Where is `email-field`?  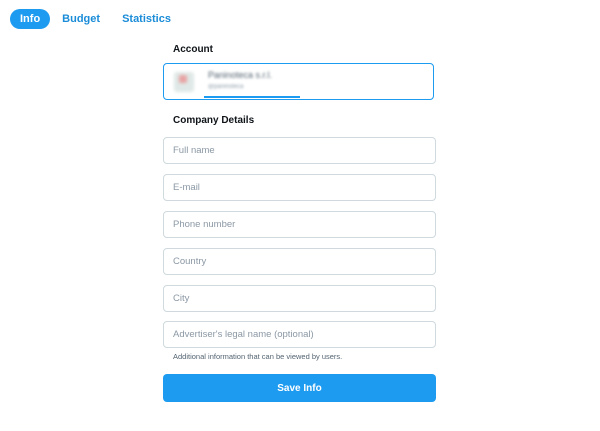 email-field is located at coordinates (299, 187).